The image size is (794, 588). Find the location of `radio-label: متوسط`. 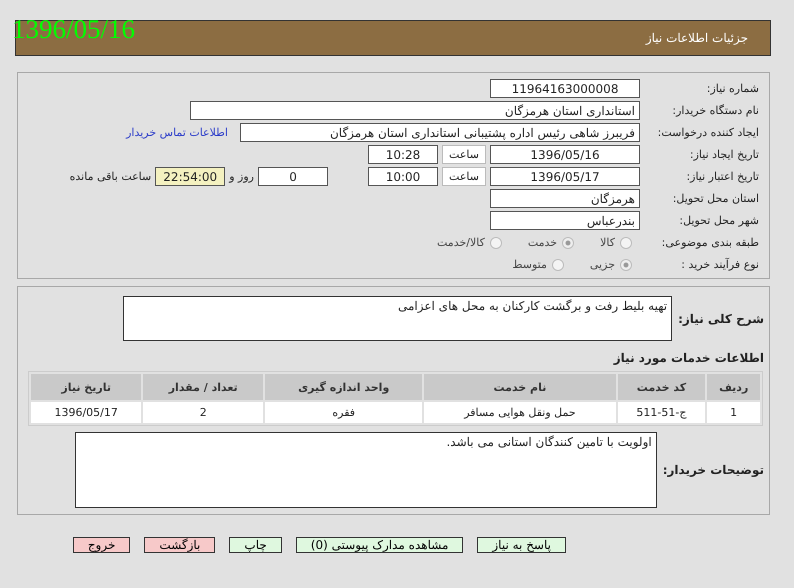

radio-label: متوسط is located at coordinates (529, 264).